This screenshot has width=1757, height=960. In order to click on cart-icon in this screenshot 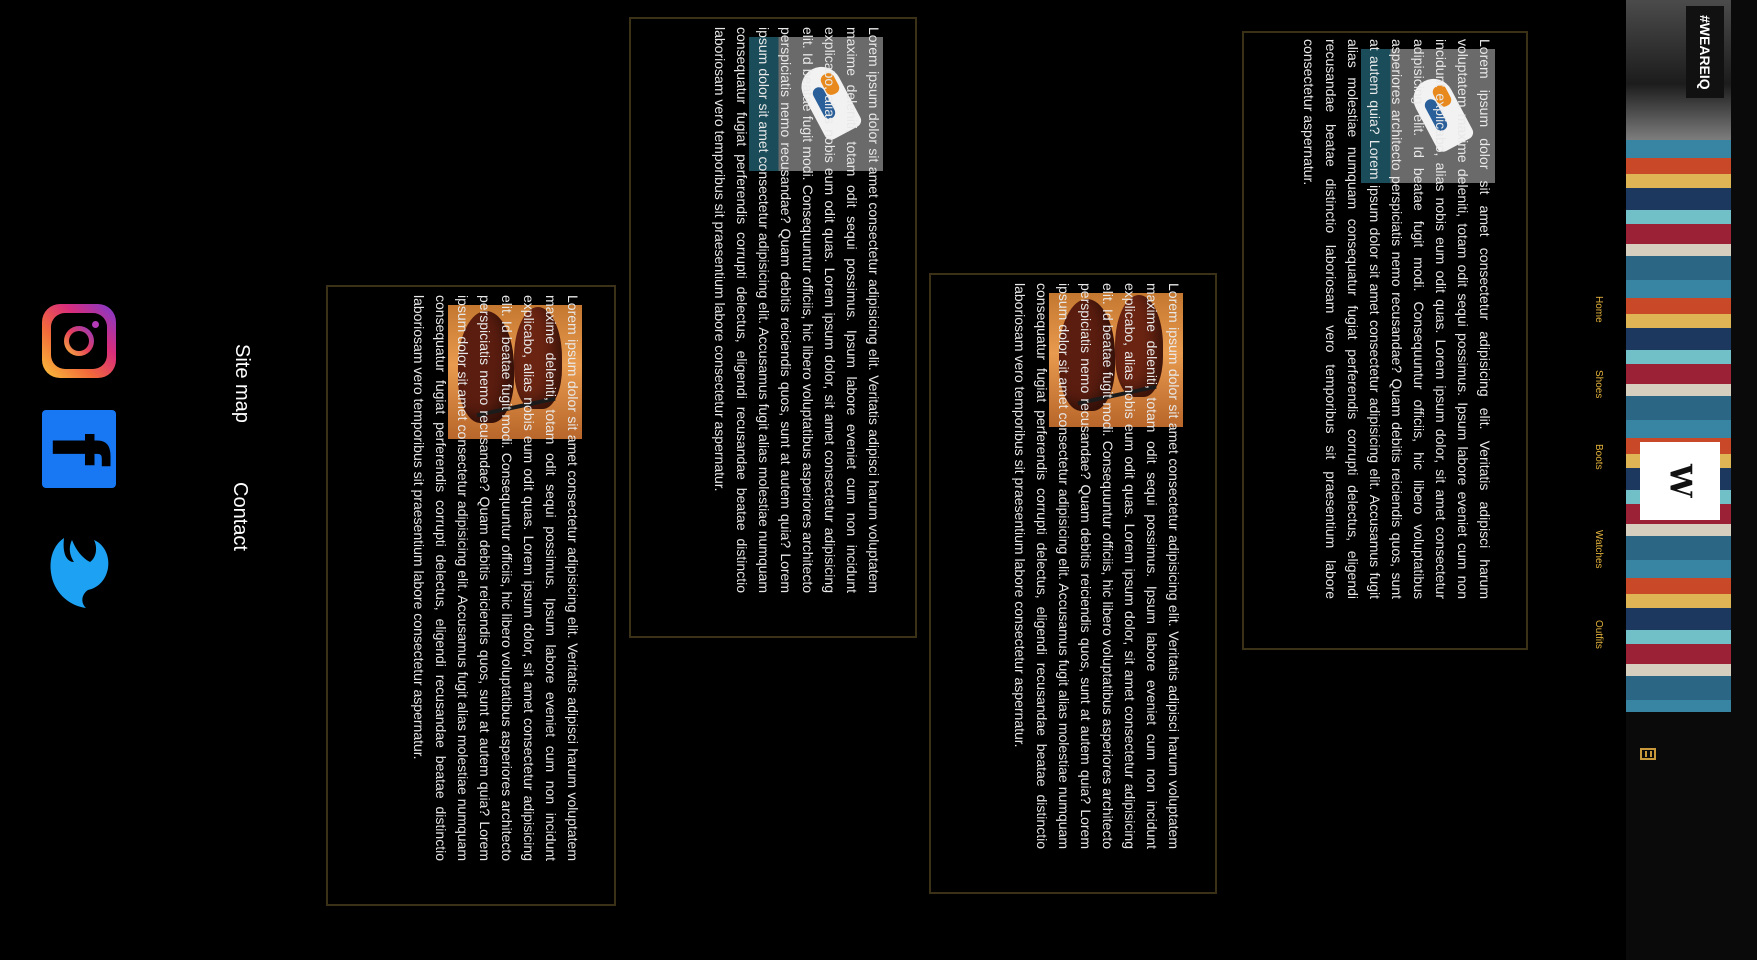, I will do `click(1648, 754)`.